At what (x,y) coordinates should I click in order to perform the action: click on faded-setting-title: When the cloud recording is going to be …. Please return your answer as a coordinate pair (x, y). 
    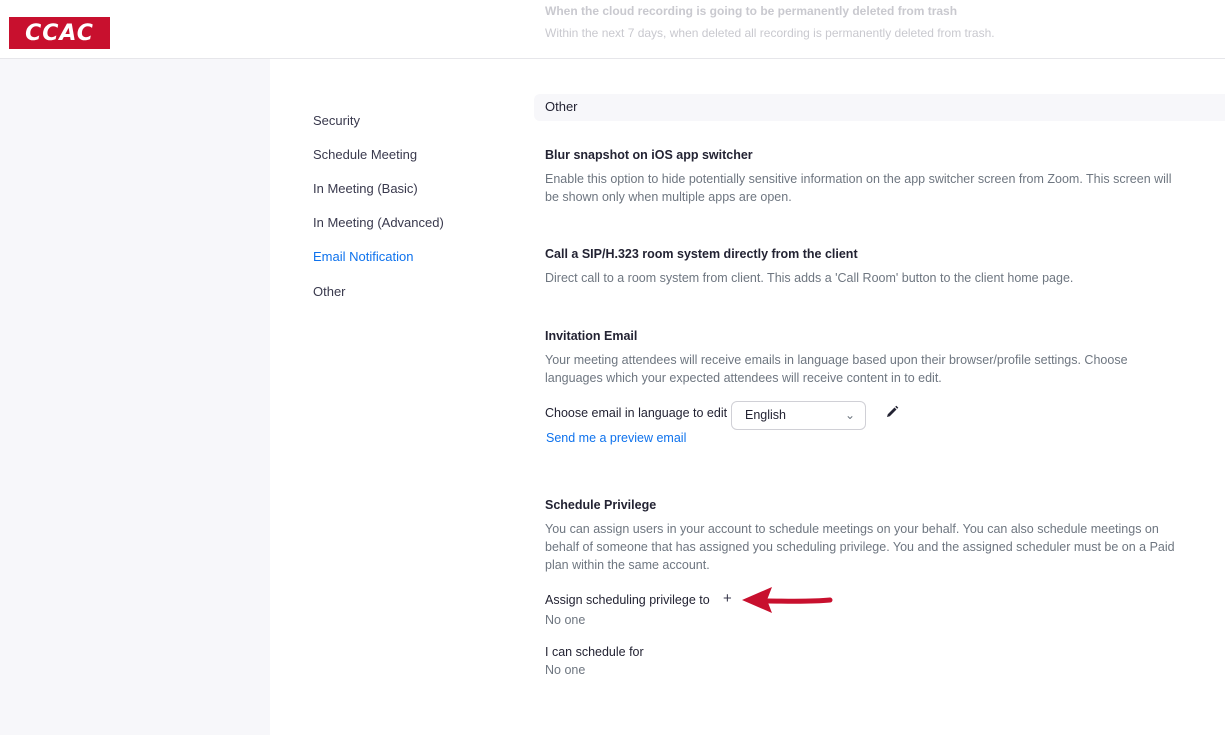
    Looking at the image, I should click on (751, 11).